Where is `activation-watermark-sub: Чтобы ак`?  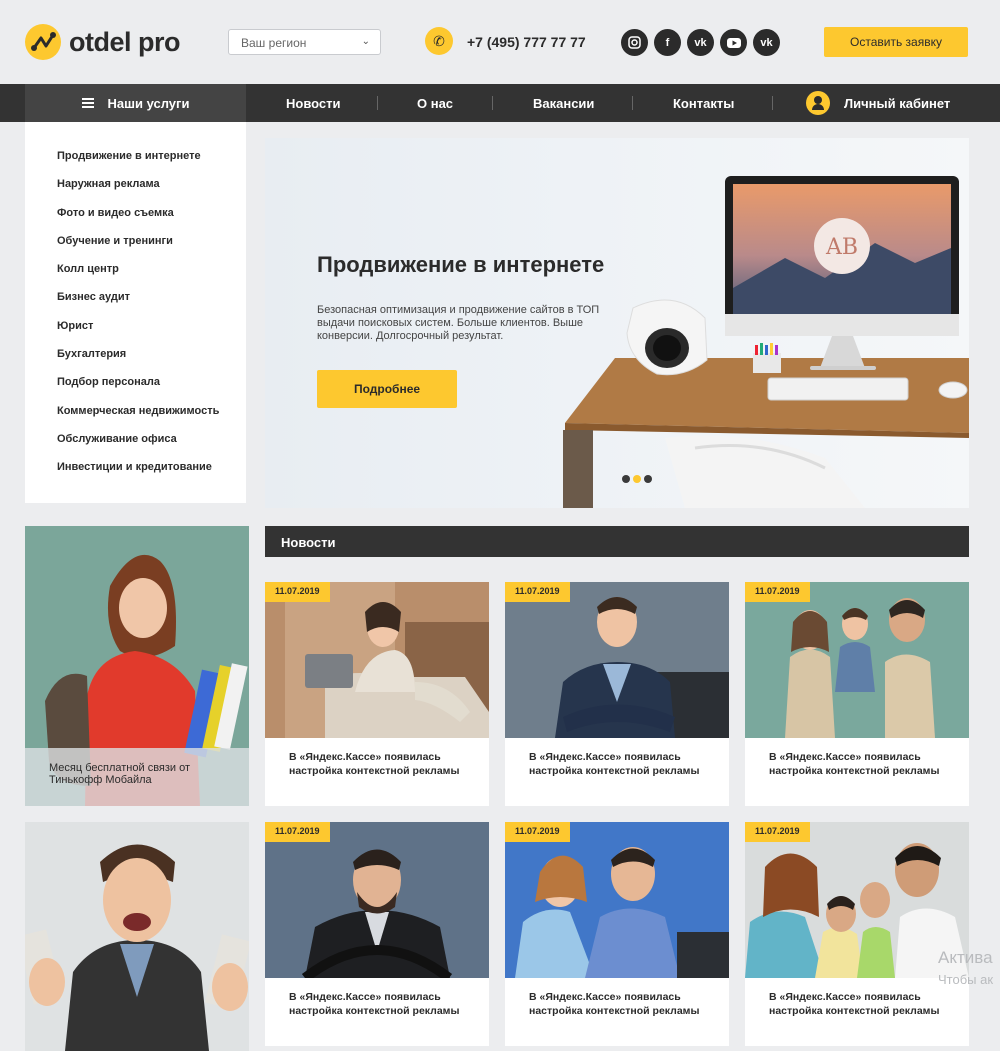 activation-watermark-sub: Чтобы ак is located at coordinates (966, 979).